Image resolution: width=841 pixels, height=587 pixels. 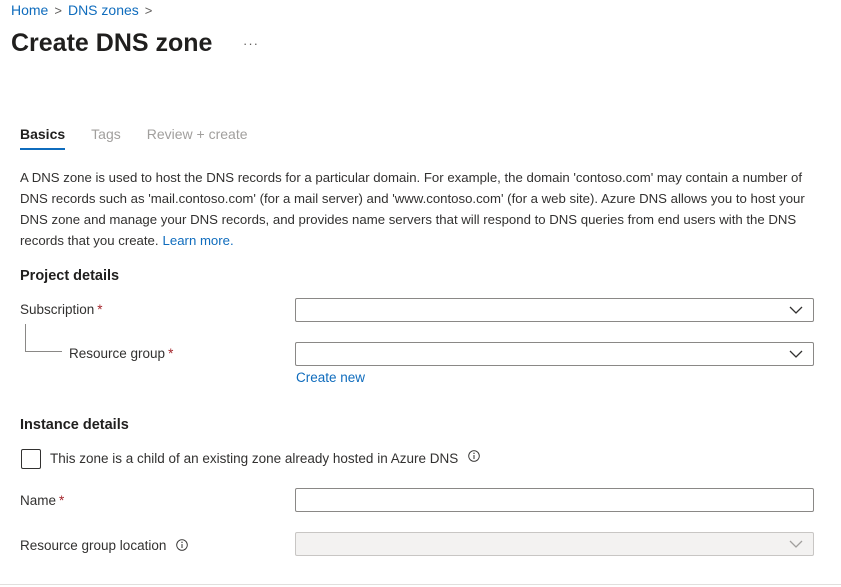 I want to click on name-label: Name *, so click(x=42, y=500).